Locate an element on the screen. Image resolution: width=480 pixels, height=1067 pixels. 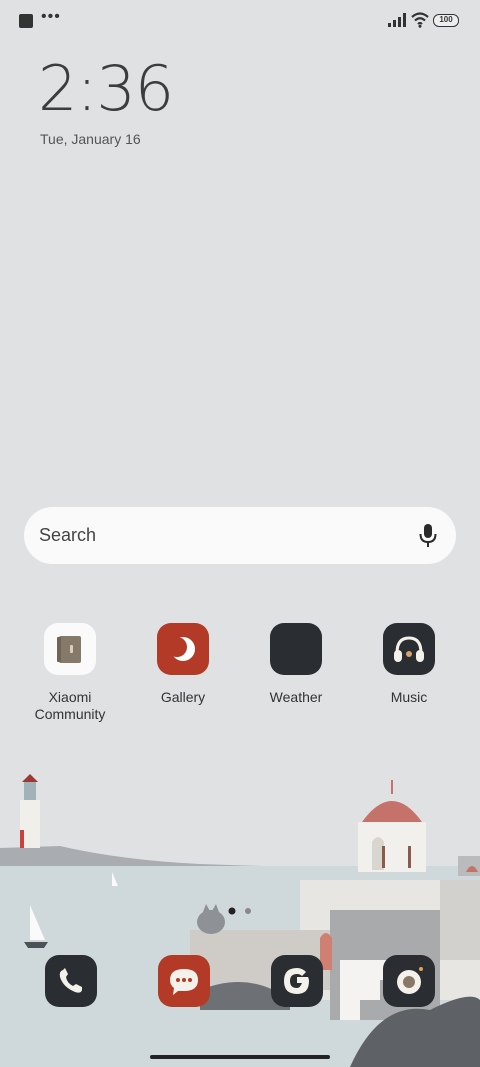
app-music: Music is located at coordinates (409, 664).